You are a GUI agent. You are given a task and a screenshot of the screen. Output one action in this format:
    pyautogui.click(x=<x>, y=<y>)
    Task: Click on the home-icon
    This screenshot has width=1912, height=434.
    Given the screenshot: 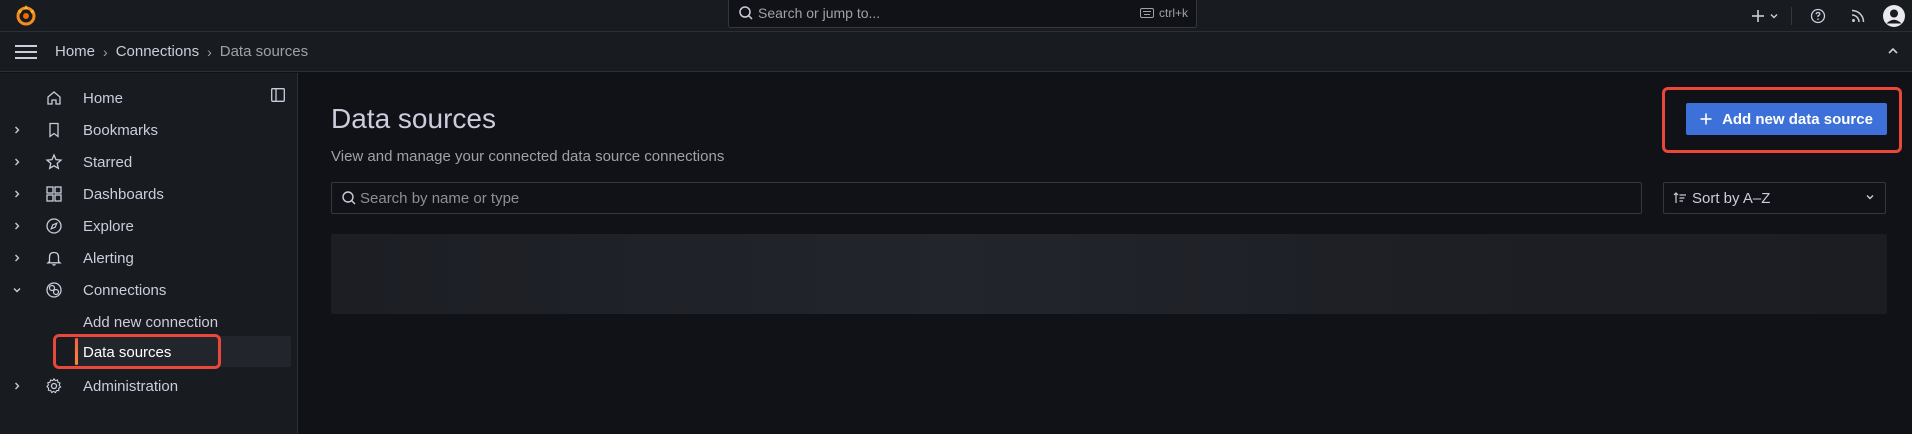 What is the action you would take?
    pyautogui.click(x=54, y=98)
    